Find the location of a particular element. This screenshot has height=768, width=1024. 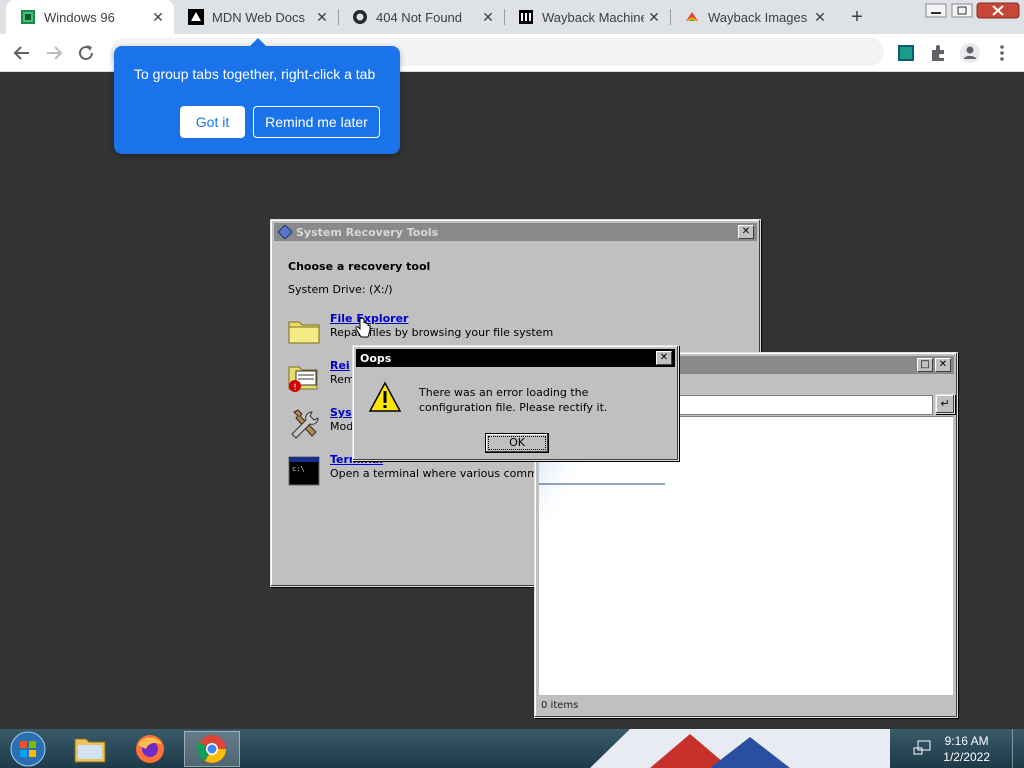

forward-arrow-icon is located at coordinates (55, 53).